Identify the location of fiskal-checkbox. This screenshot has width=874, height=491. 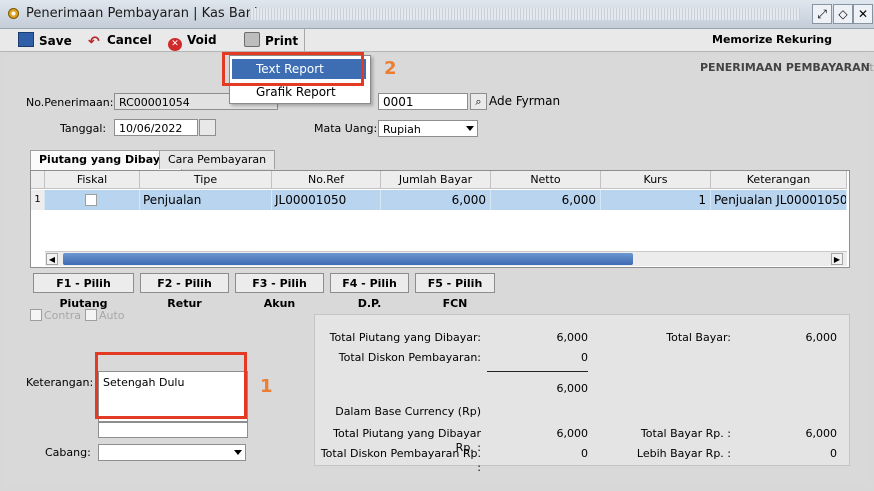
(91, 200).